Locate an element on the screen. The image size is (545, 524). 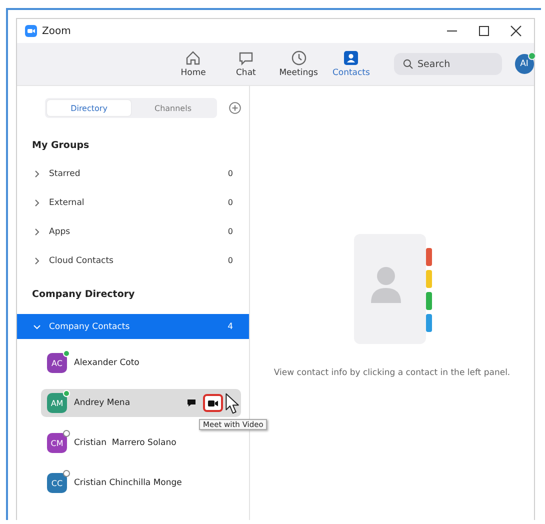
close-button is located at coordinates (516, 31).